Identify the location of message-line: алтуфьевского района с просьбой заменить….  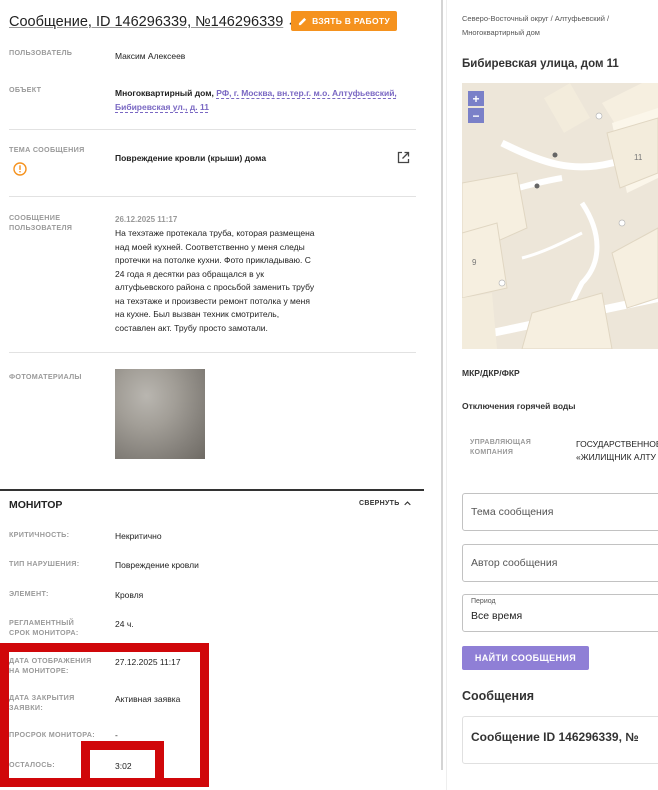
(215, 287).